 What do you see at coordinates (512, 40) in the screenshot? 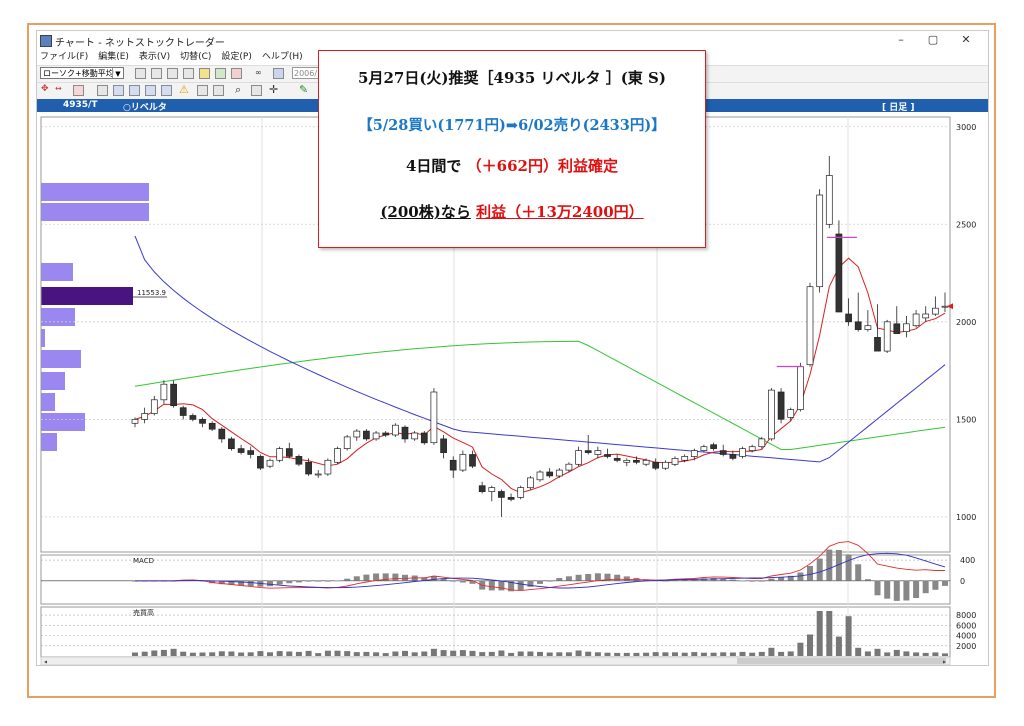
I see `title-bar: チャート - ネットストックトレーダー – ▢ ✕` at bounding box center [512, 40].